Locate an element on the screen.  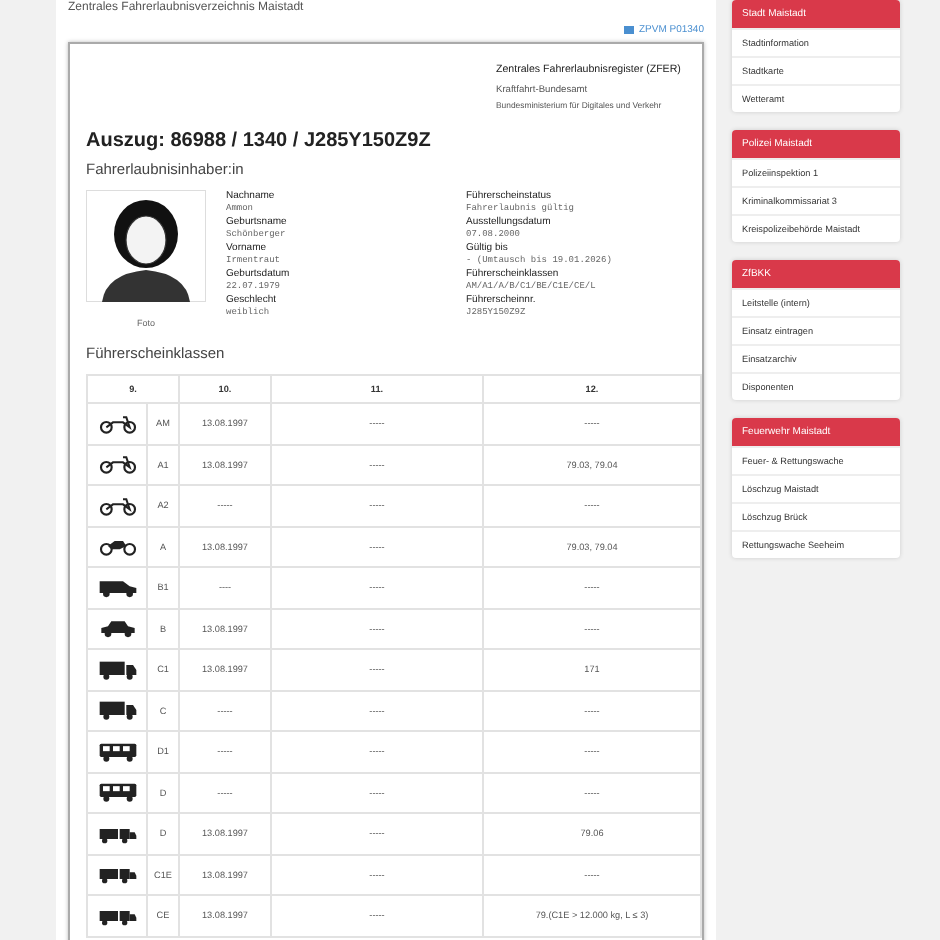
van-icon is located at coordinates (117, 587).